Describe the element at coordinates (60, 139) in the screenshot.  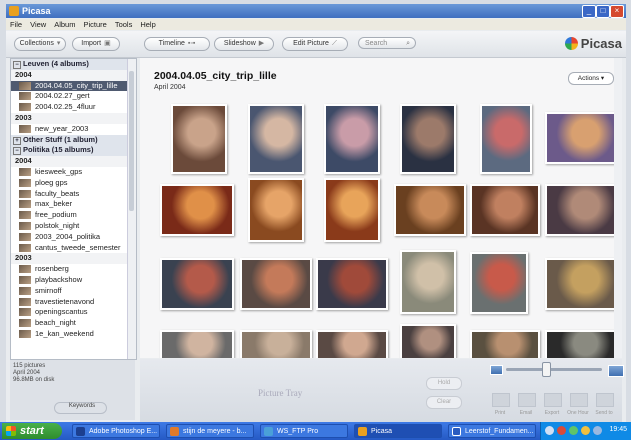
I see `album-label: Other Stuff (1 album)` at that location.